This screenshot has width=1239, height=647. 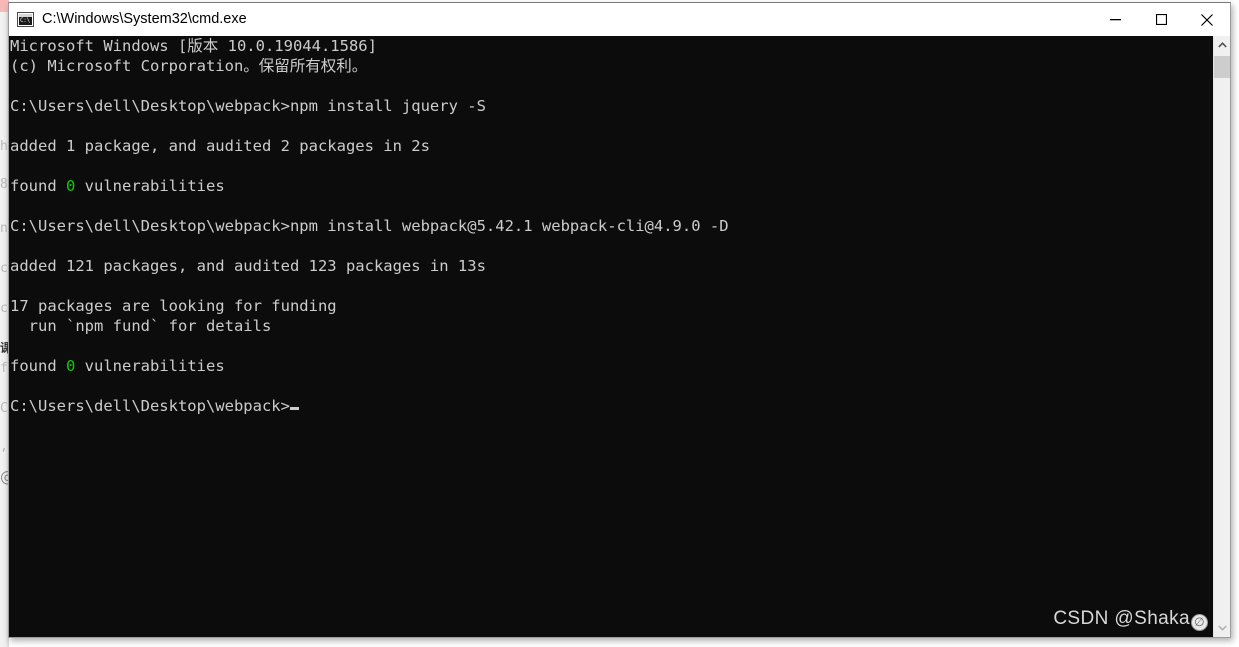 What do you see at coordinates (294, 408) in the screenshot?
I see `text-cursor` at bounding box center [294, 408].